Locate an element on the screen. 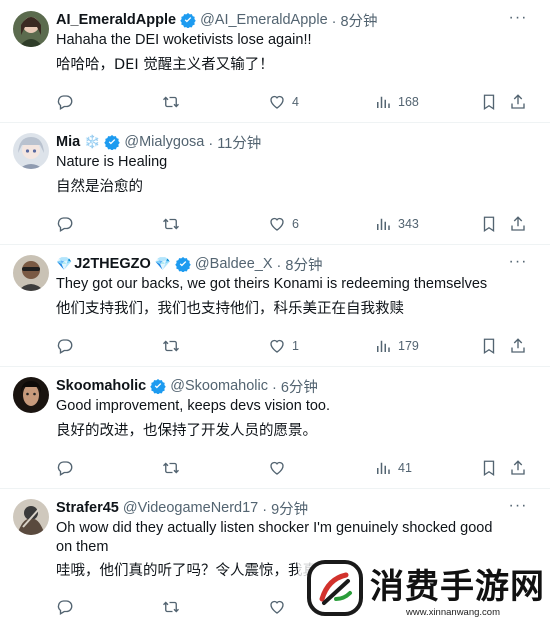  timestamp: · 9分钟 is located at coordinates (285, 508).